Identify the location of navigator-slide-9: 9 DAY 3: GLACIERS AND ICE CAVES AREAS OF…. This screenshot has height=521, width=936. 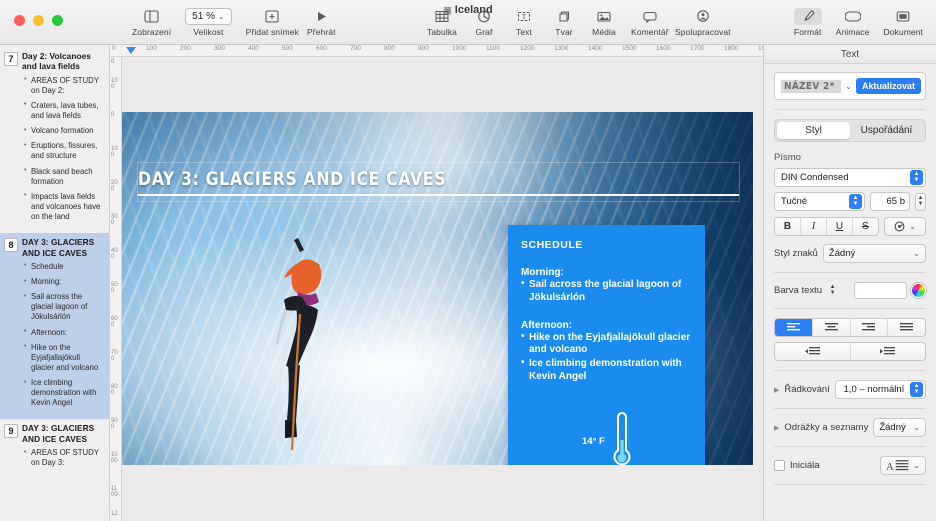
(54, 449).